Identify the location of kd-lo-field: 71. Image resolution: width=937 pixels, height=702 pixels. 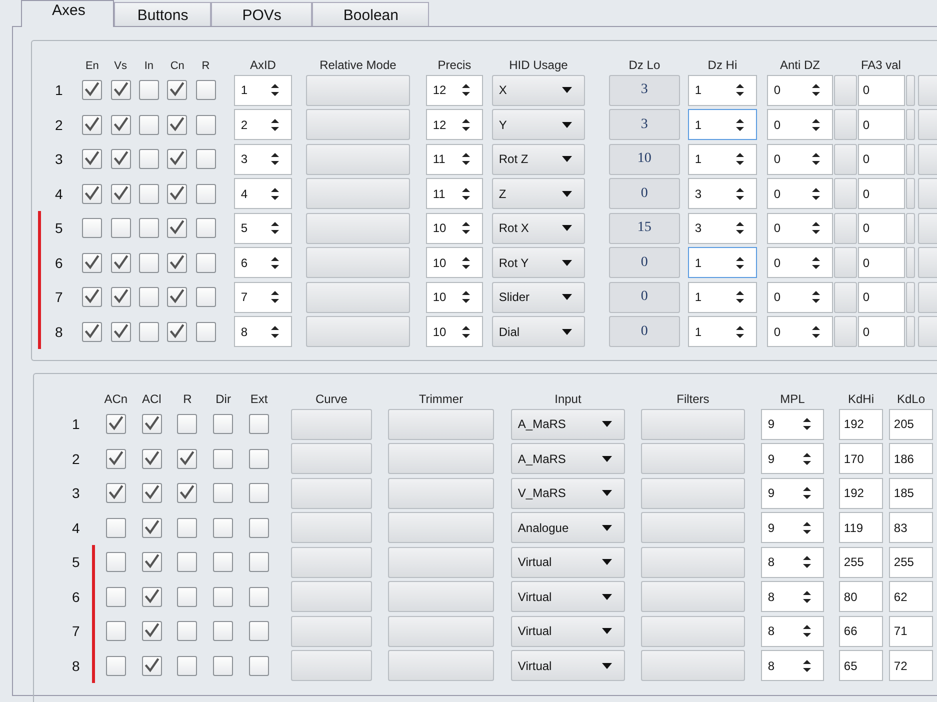
(910, 631).